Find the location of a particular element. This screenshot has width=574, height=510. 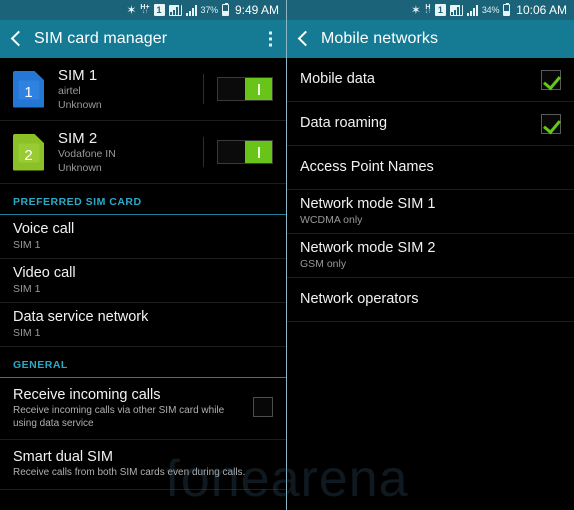

mobile-data-texts: Mobile data is located at coordinates (420, 79).